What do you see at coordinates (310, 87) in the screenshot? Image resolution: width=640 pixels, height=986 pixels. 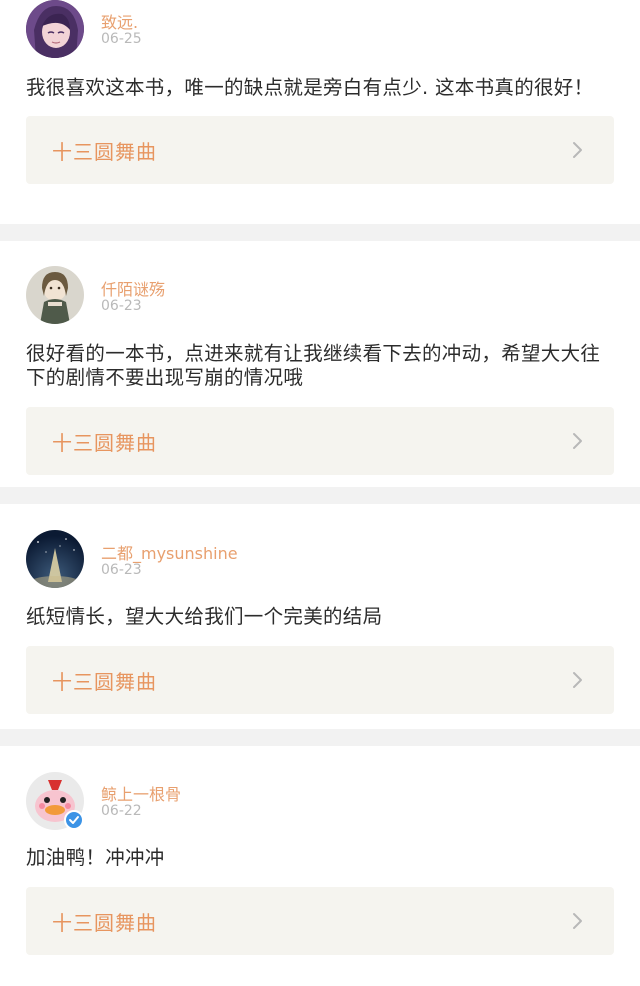 I see `comment-text: 我很喜欢这本书，唯一的缺点就是旁白有点少. 这本书真的很好！` at bounding box center [310, 87].